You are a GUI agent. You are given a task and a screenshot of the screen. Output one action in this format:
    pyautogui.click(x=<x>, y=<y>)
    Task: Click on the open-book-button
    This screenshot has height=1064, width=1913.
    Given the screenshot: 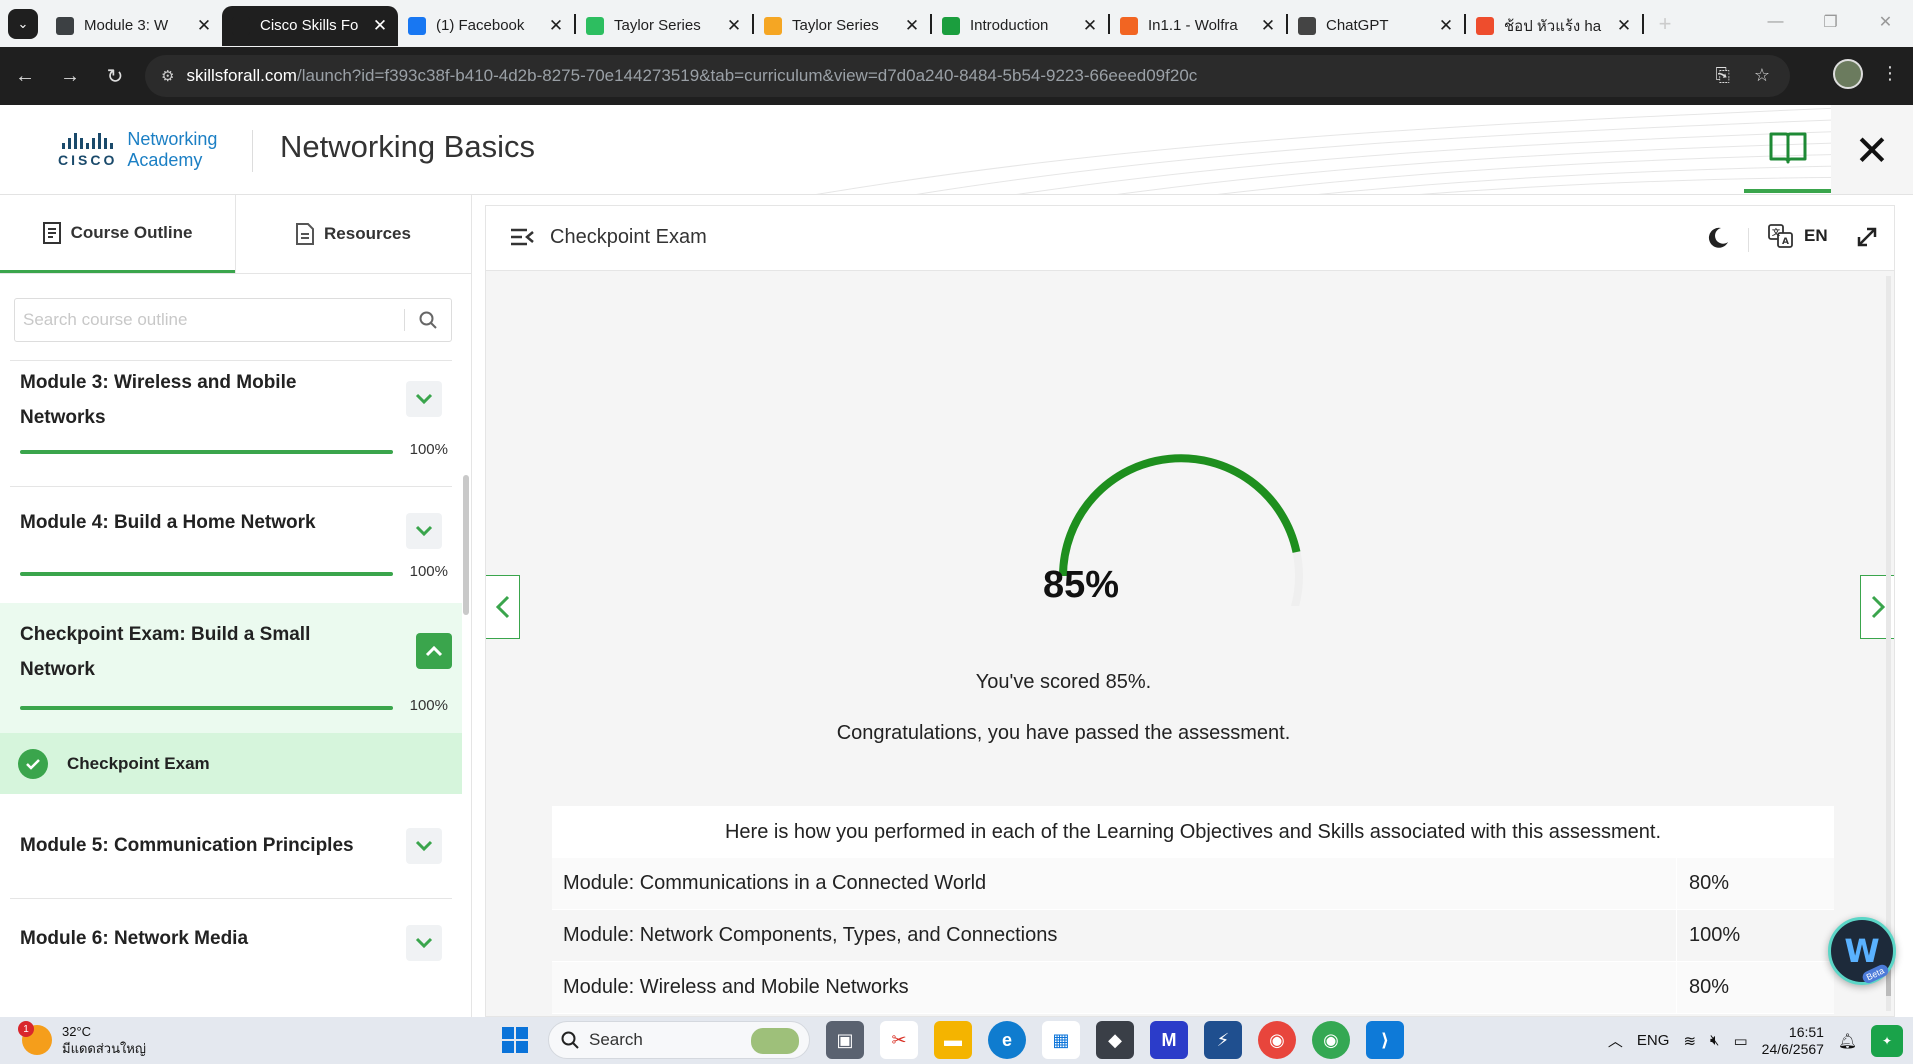 What is the action you would take?
    pyautogui.click(x=1787, y=149)
    